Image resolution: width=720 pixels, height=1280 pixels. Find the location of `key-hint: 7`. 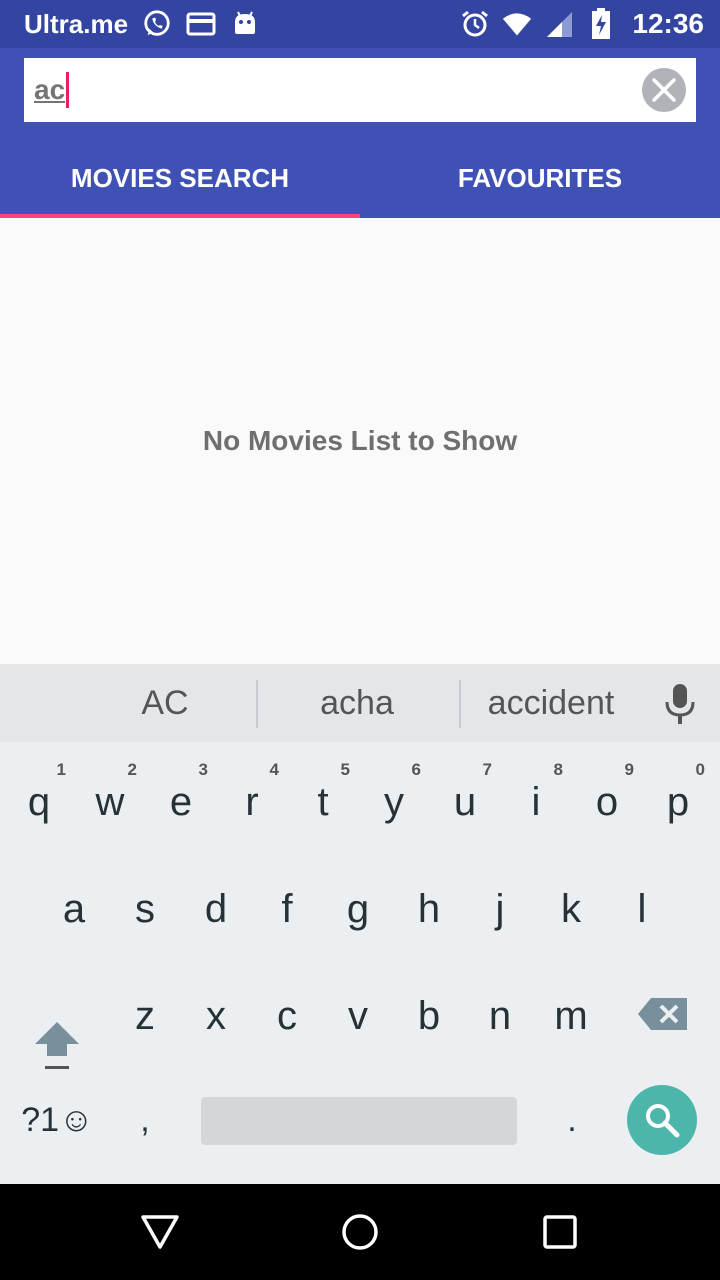

key-hint: 7 is located at coordinates (487, 769).